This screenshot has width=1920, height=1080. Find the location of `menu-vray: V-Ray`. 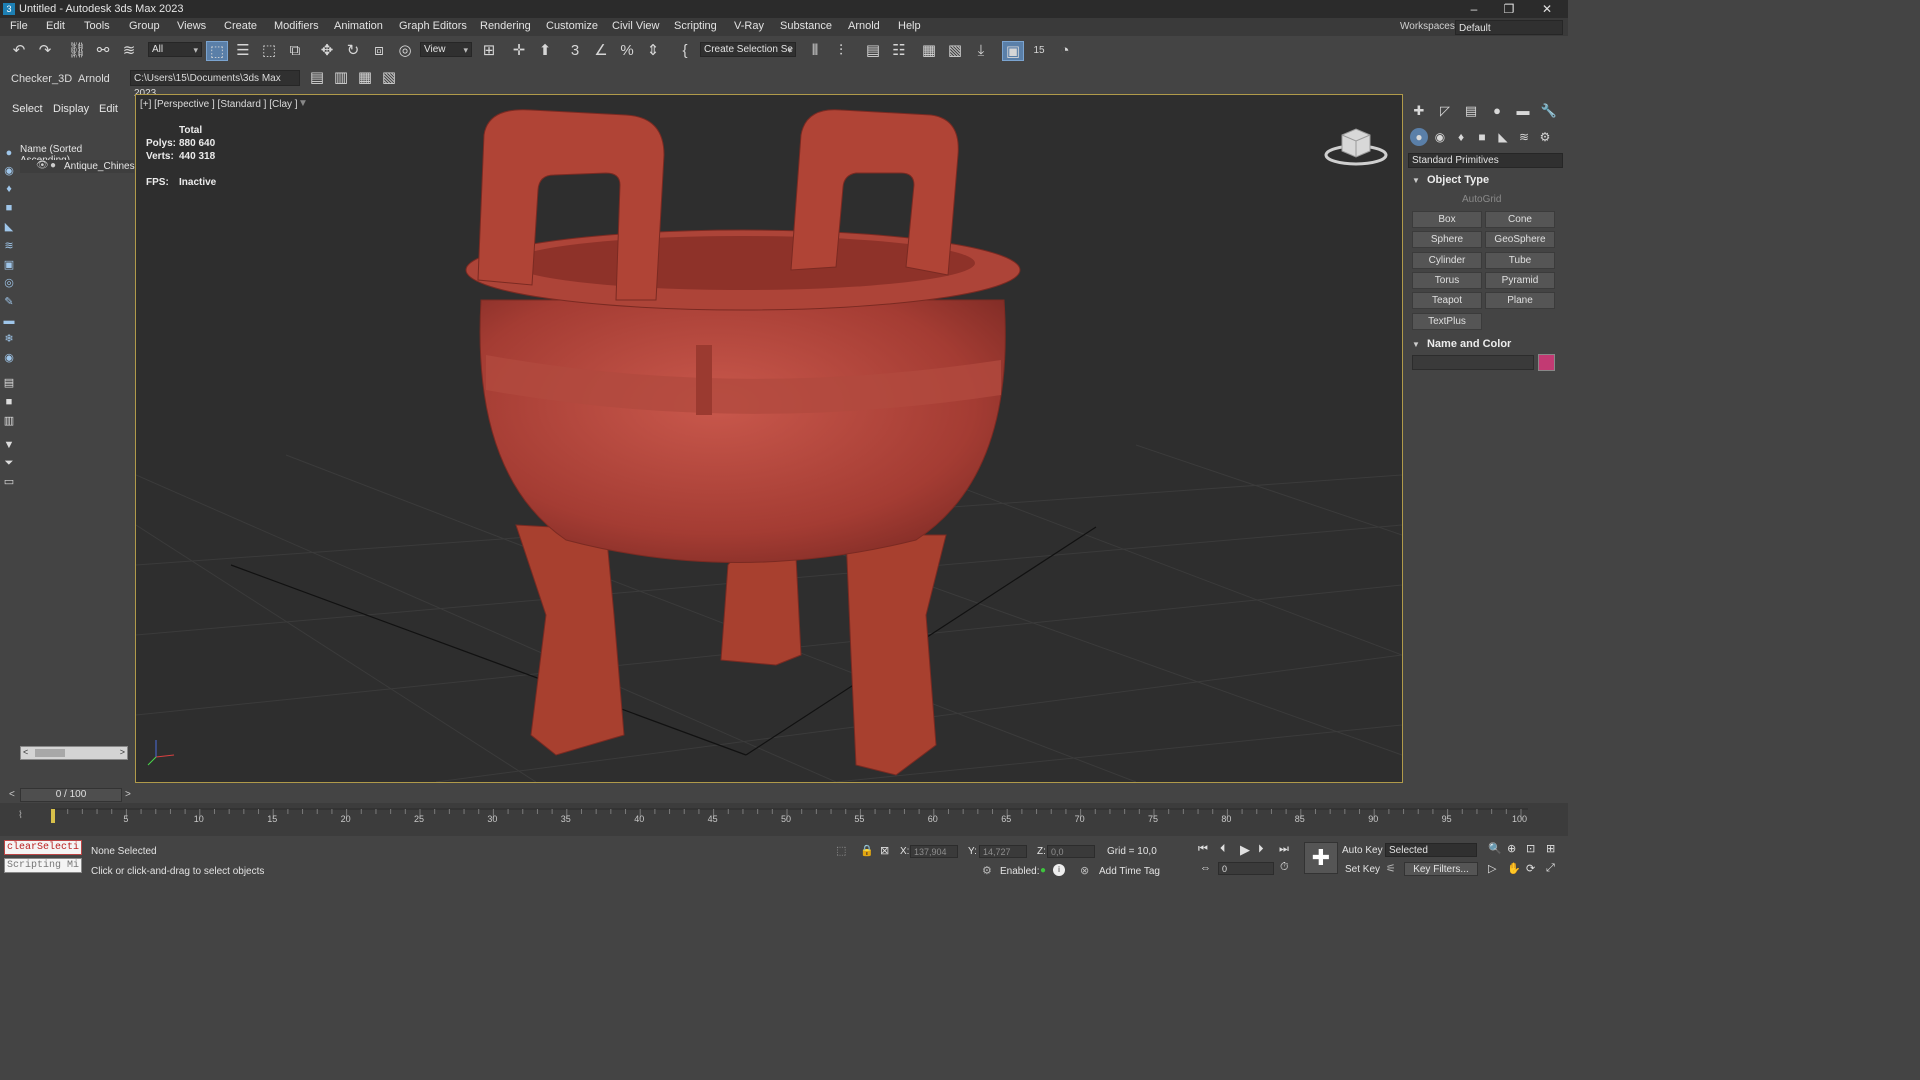

menu-vray: V-Ray is located at coordinates (749, 26).